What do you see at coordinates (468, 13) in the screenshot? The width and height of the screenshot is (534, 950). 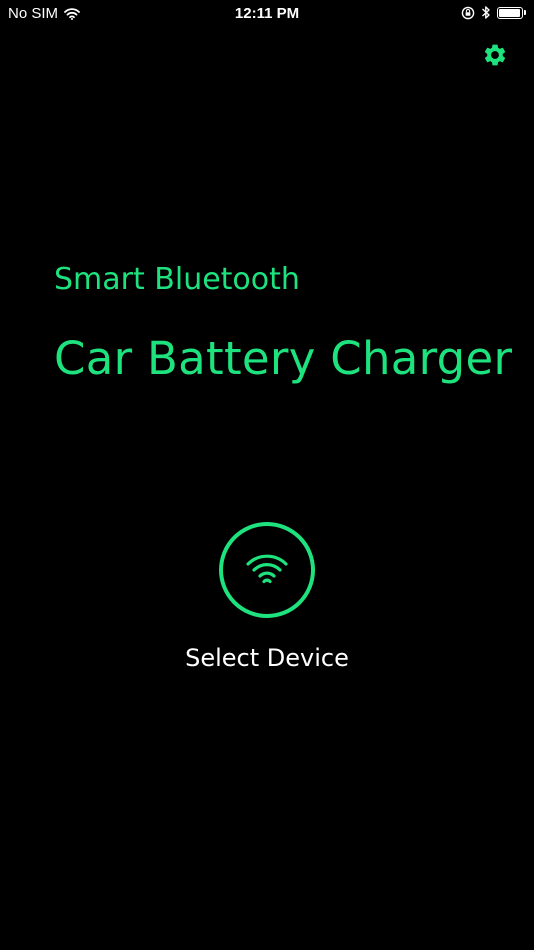 I see `orientation-lock-icon` at bounding box center [468, 13].